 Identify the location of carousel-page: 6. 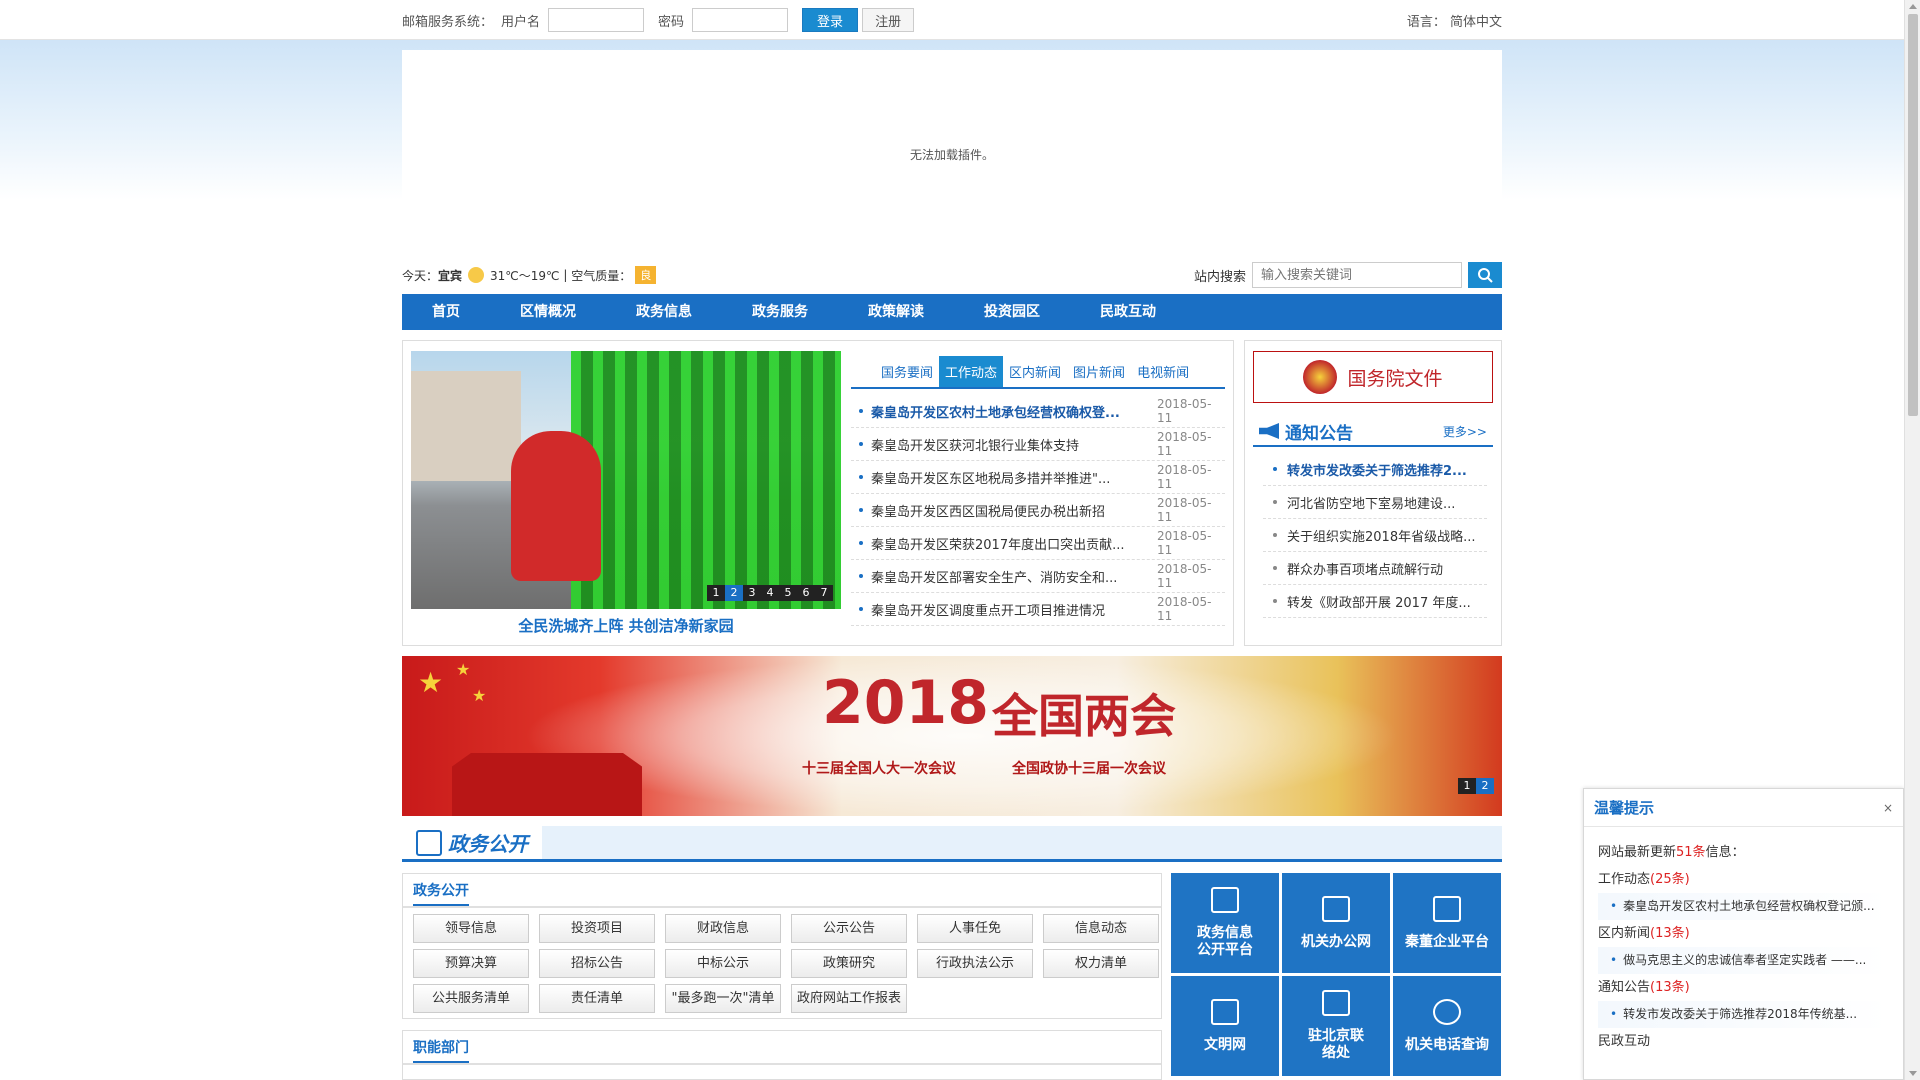
(806, 593).